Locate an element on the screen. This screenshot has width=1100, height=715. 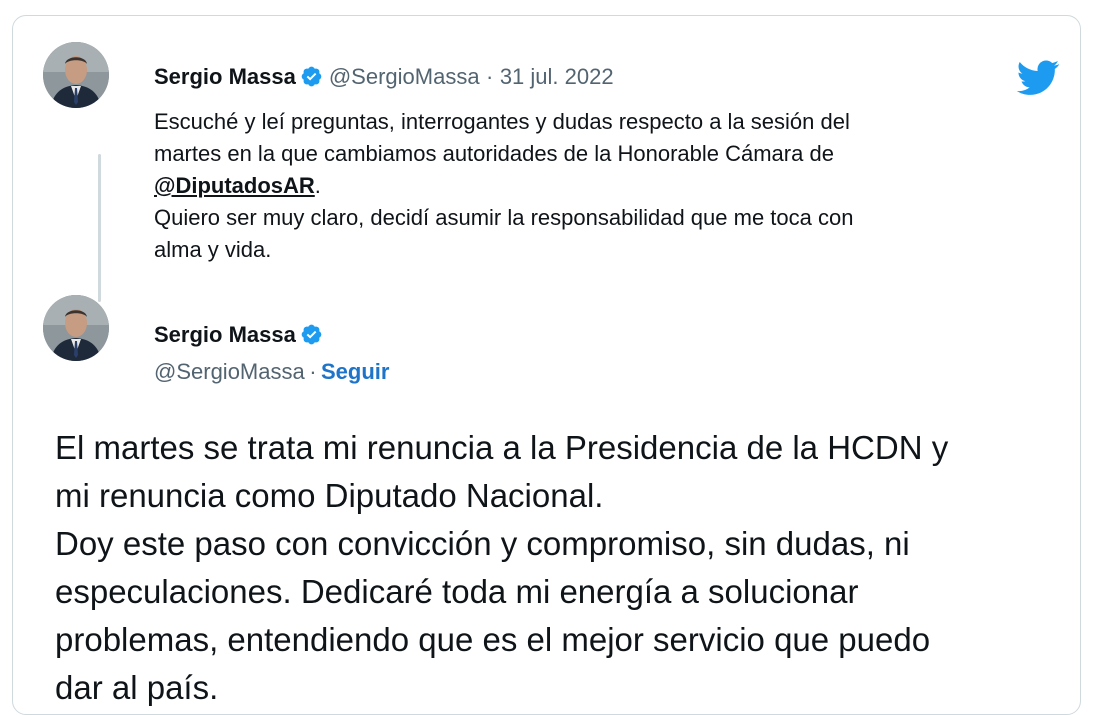
mention-link: @DiputadosAR is located at coordinates (234, 185).